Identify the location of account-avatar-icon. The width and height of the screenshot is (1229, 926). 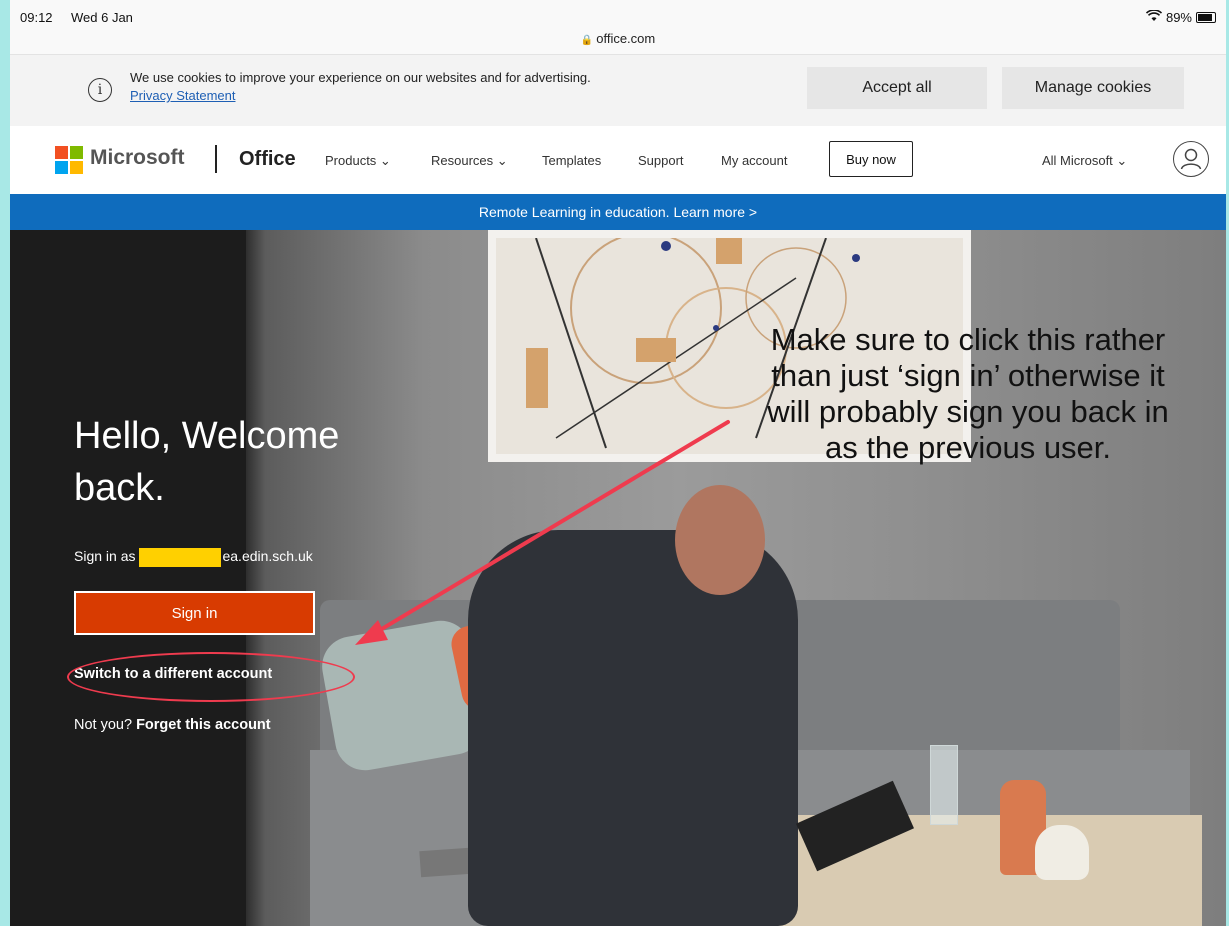
(1191, 159).